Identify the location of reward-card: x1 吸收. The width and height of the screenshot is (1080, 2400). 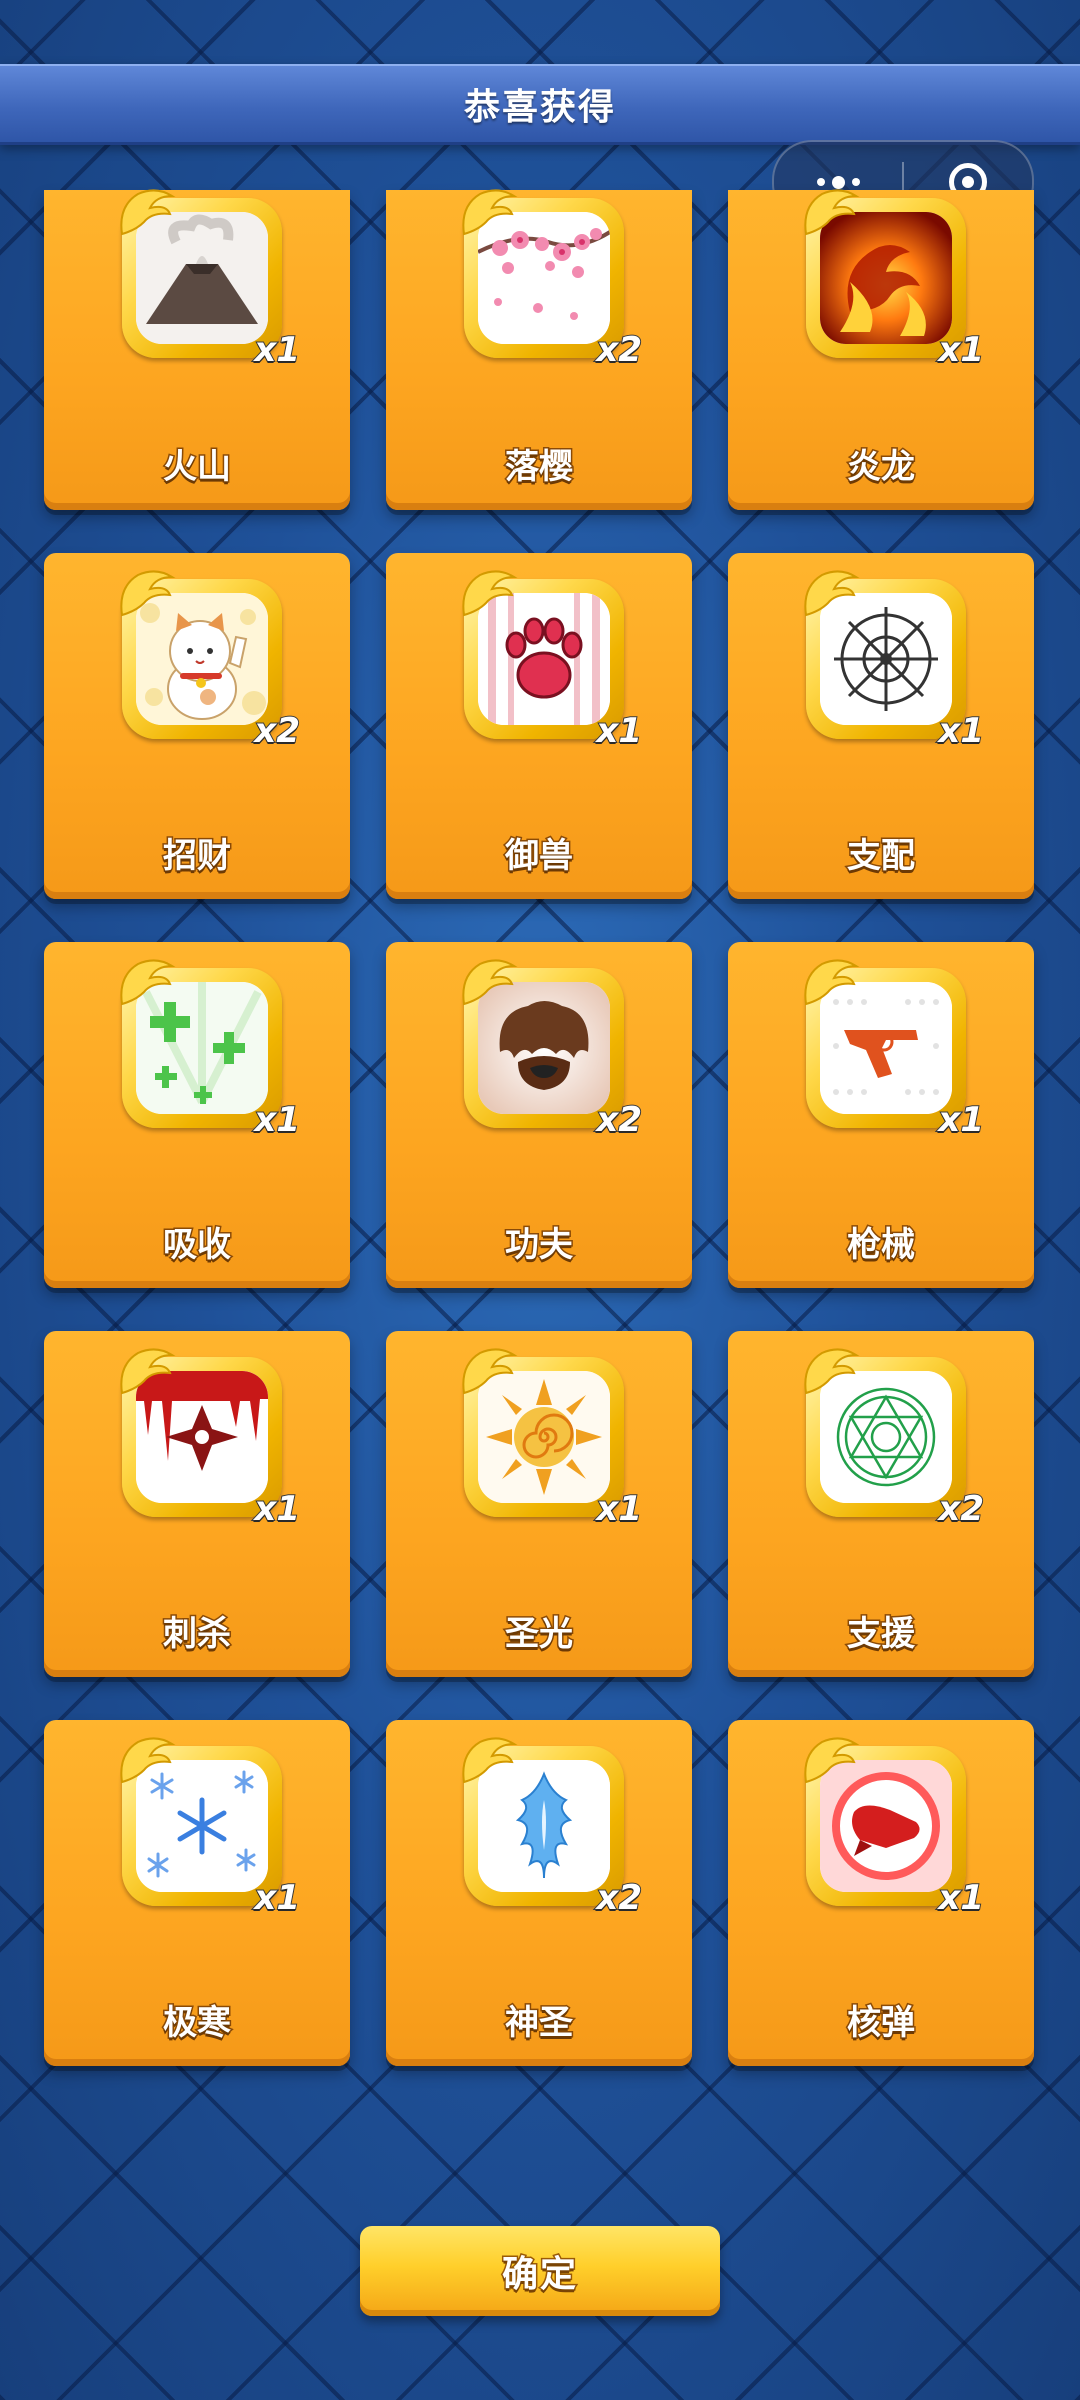
(197, 1115).